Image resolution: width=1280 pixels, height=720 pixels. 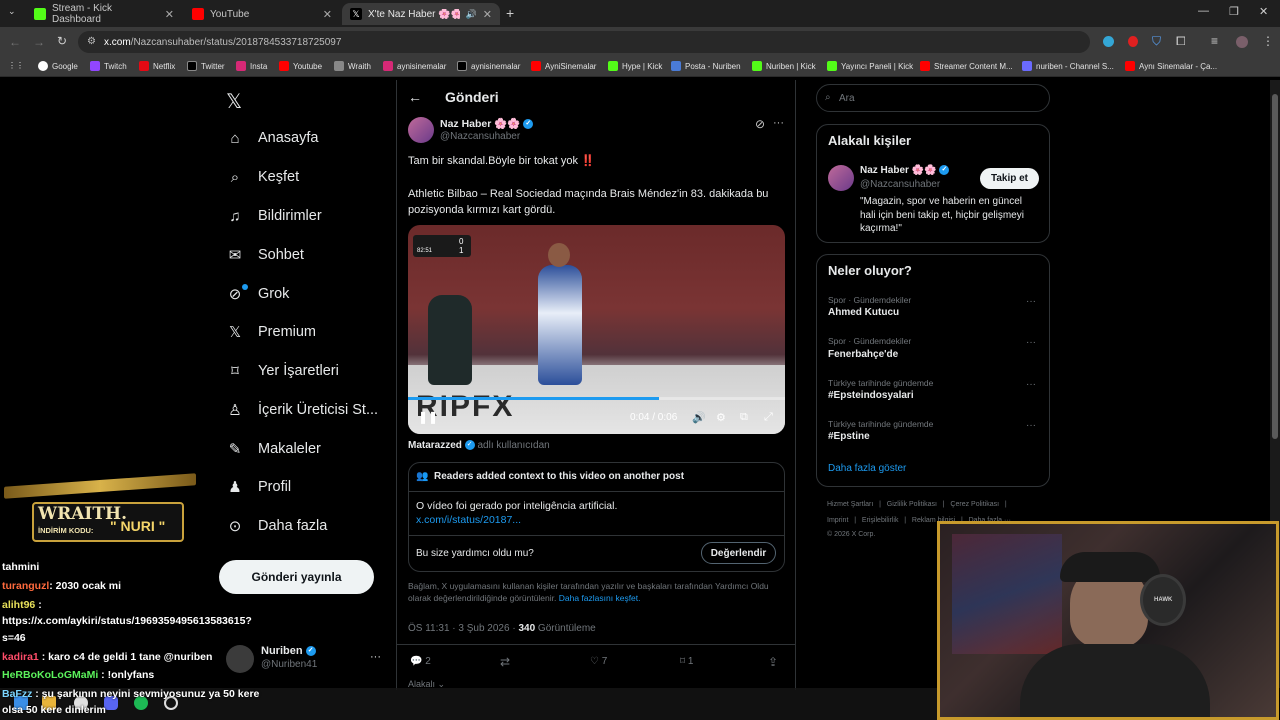 I want to click on learn-more-link: Daha fazlasını keşfet., so click(x=600, y=598).